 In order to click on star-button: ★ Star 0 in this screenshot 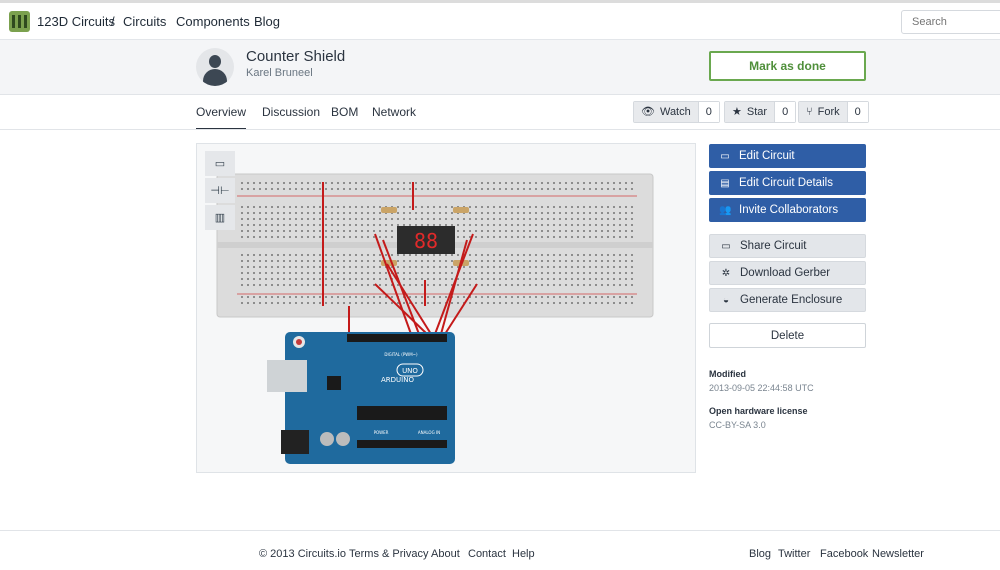, I will do `click(760, 112)`.